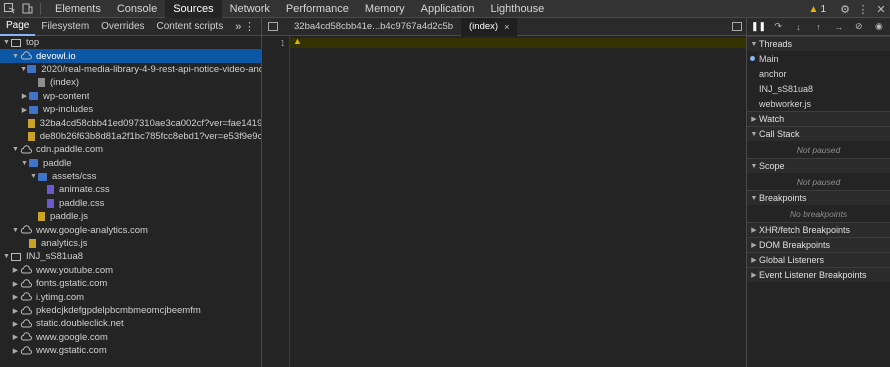  Describe the element at coordinates (33, 96) in the screenshot. I see `folder-icon` at that location.